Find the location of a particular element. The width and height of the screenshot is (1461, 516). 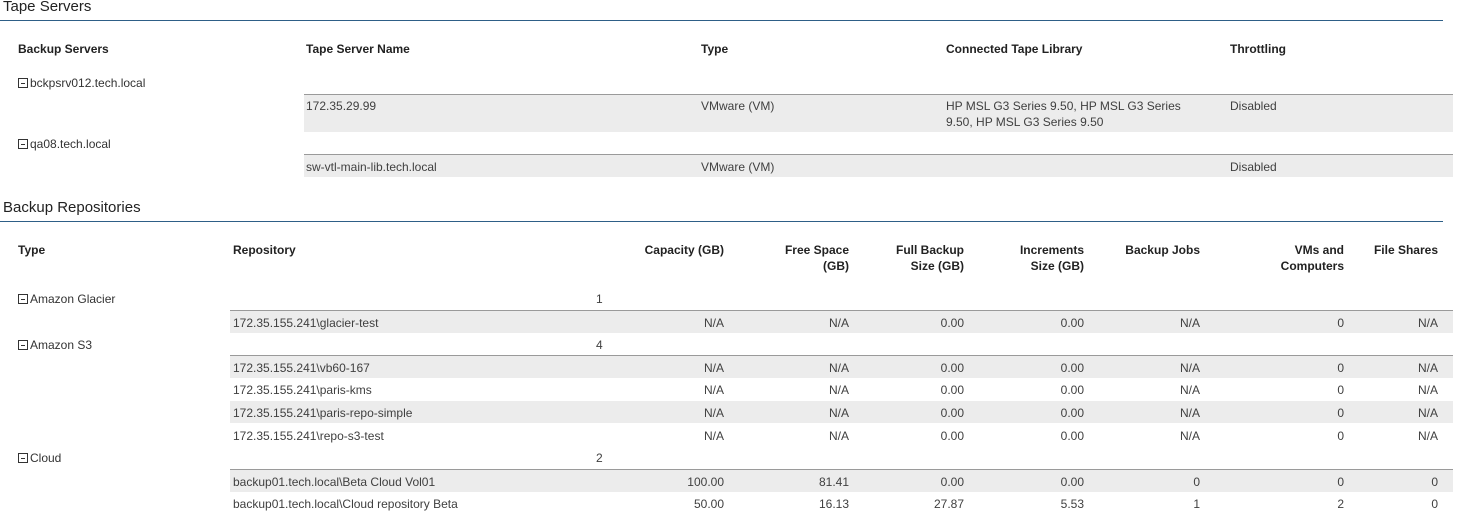

tape-library-continued: 9.50, HP MSL G3 Series 9.50 is located at coordinates (1025, 122).